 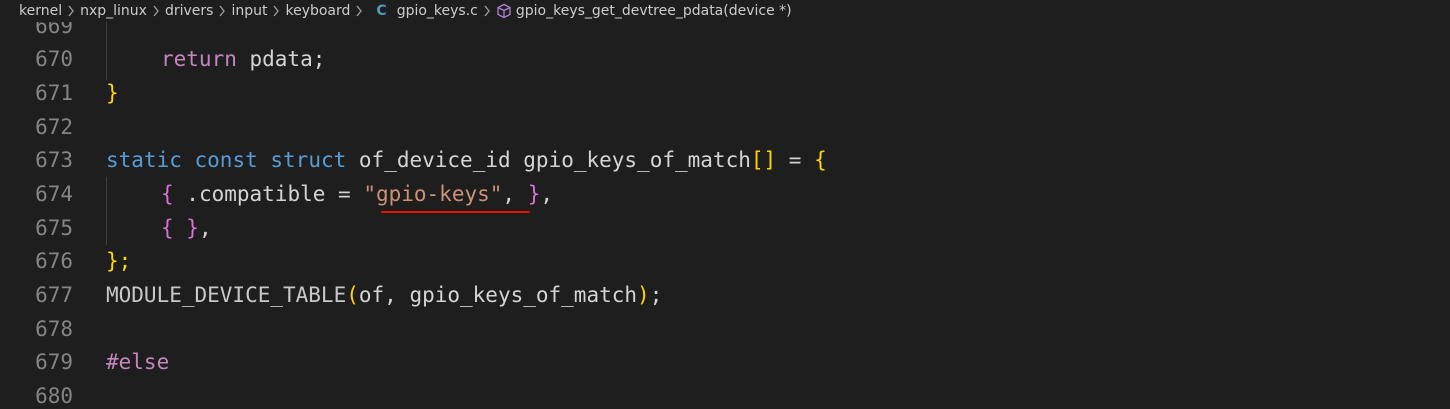 I want to click on line-number: 675, so click(x=54, y=228).